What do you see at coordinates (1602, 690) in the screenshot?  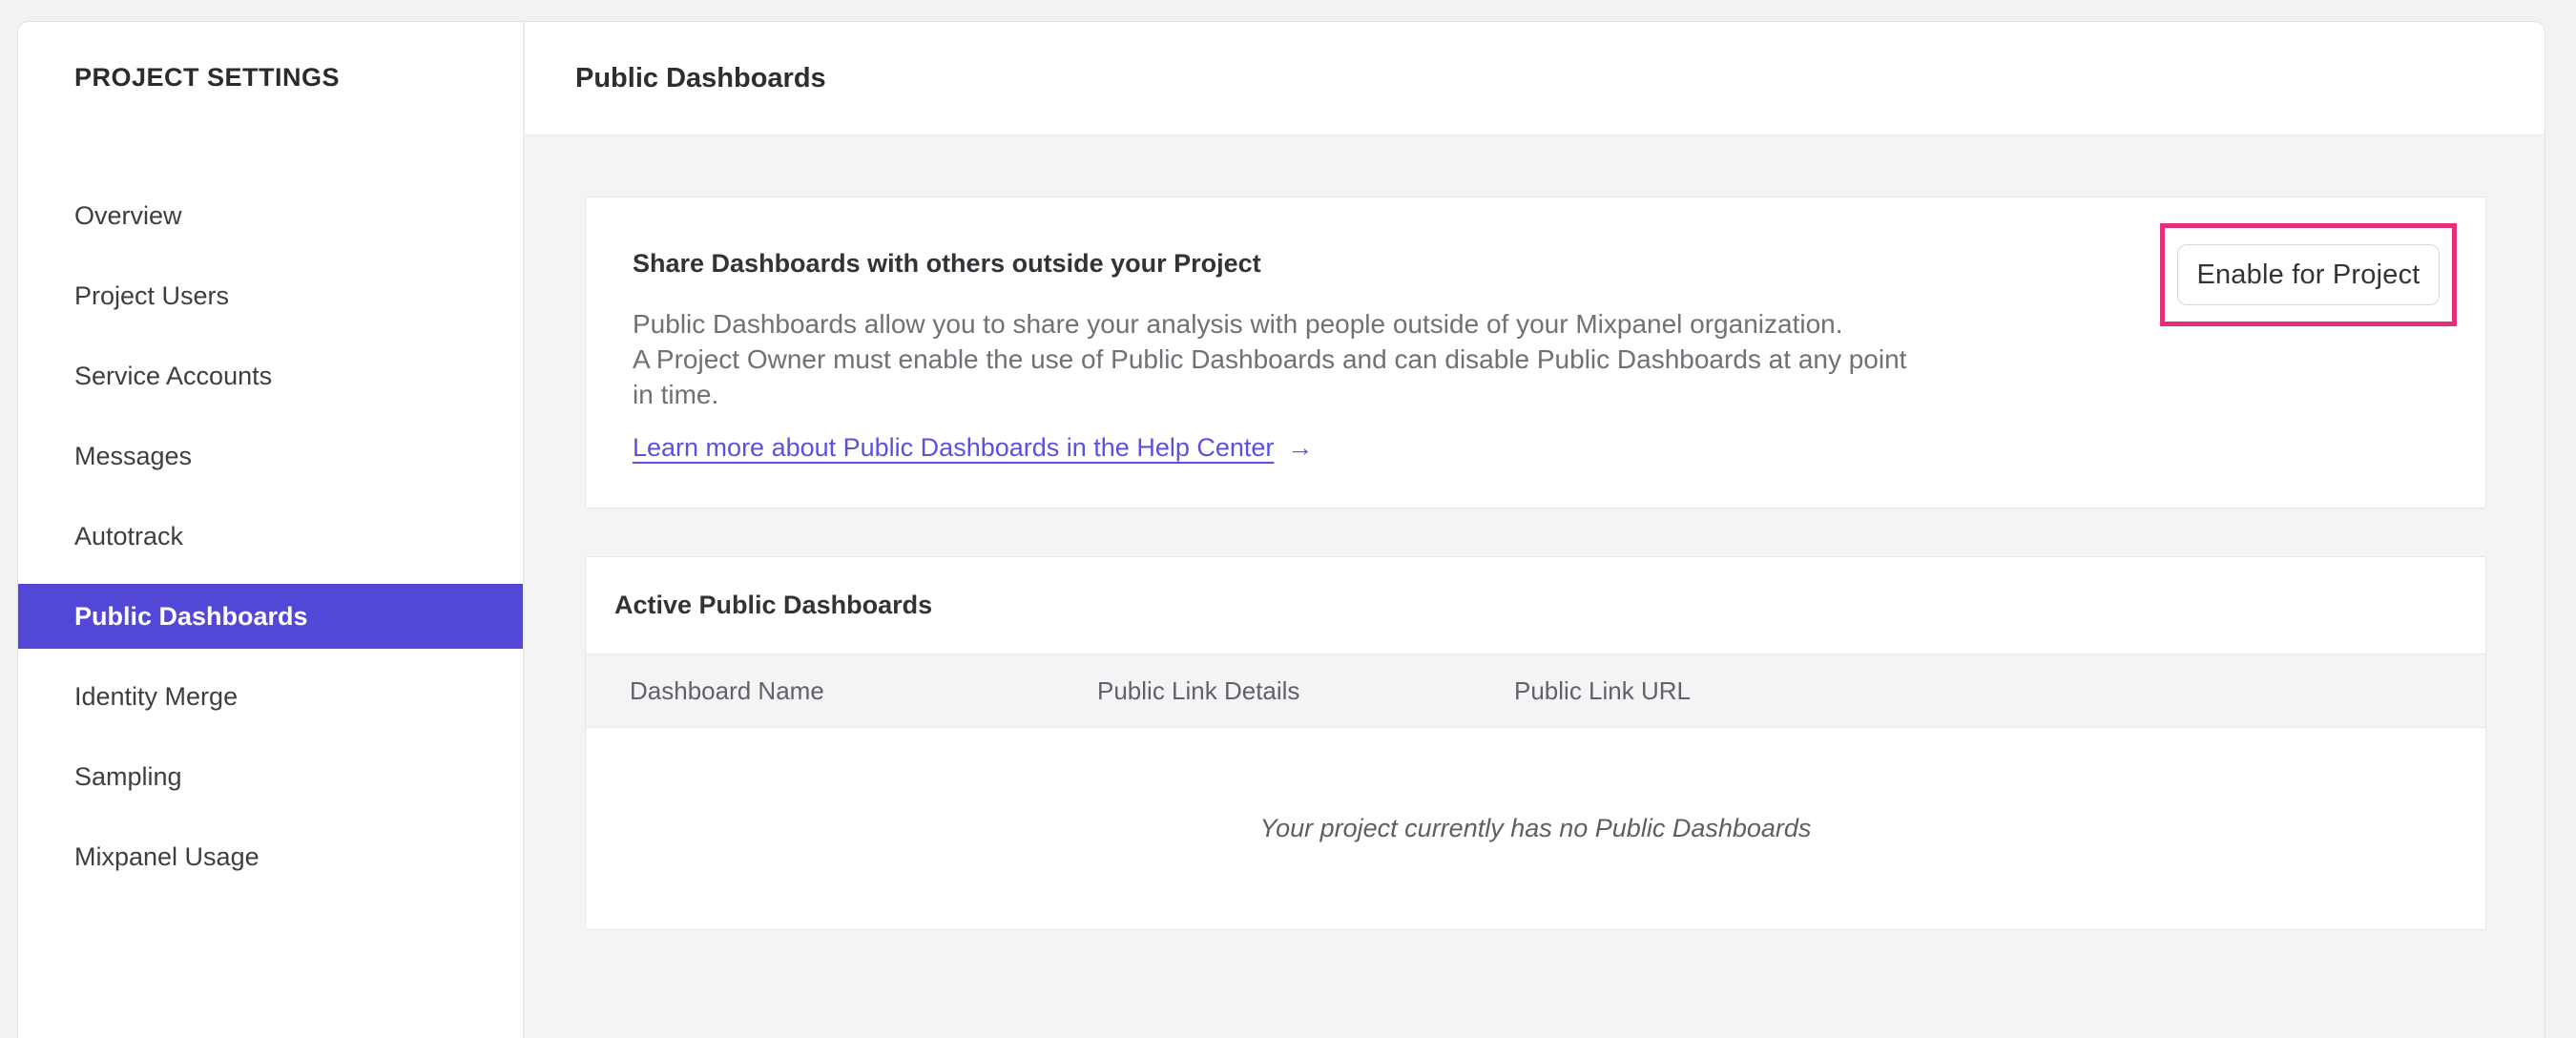 I see `column-header-public-link-url: Public Link URL` at bounding box center [1602, 690].